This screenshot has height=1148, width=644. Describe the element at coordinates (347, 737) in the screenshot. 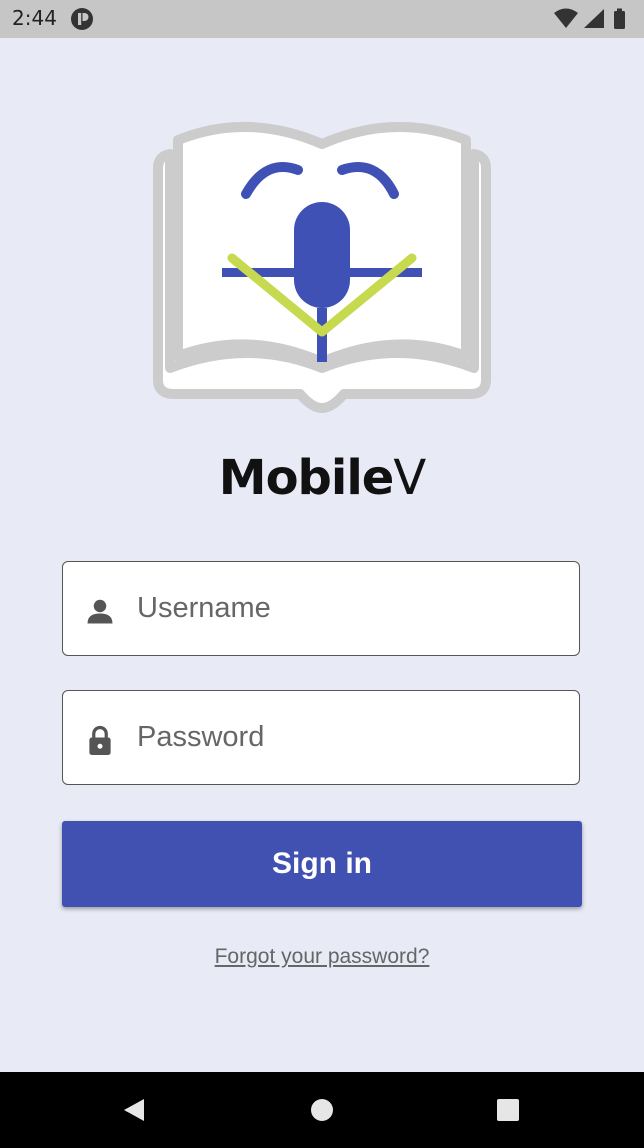

I see `password-input` at that location.